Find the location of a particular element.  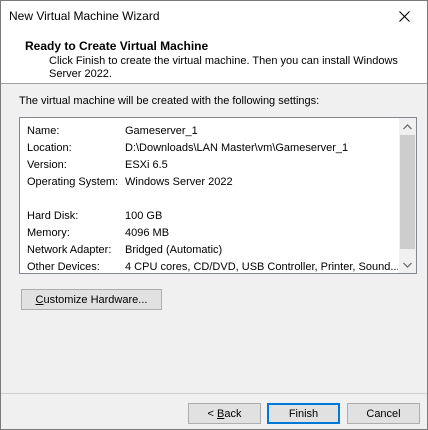

setting-row-hard-disk: Hard Disk: 100 GB is located at coordinates (210, 216).